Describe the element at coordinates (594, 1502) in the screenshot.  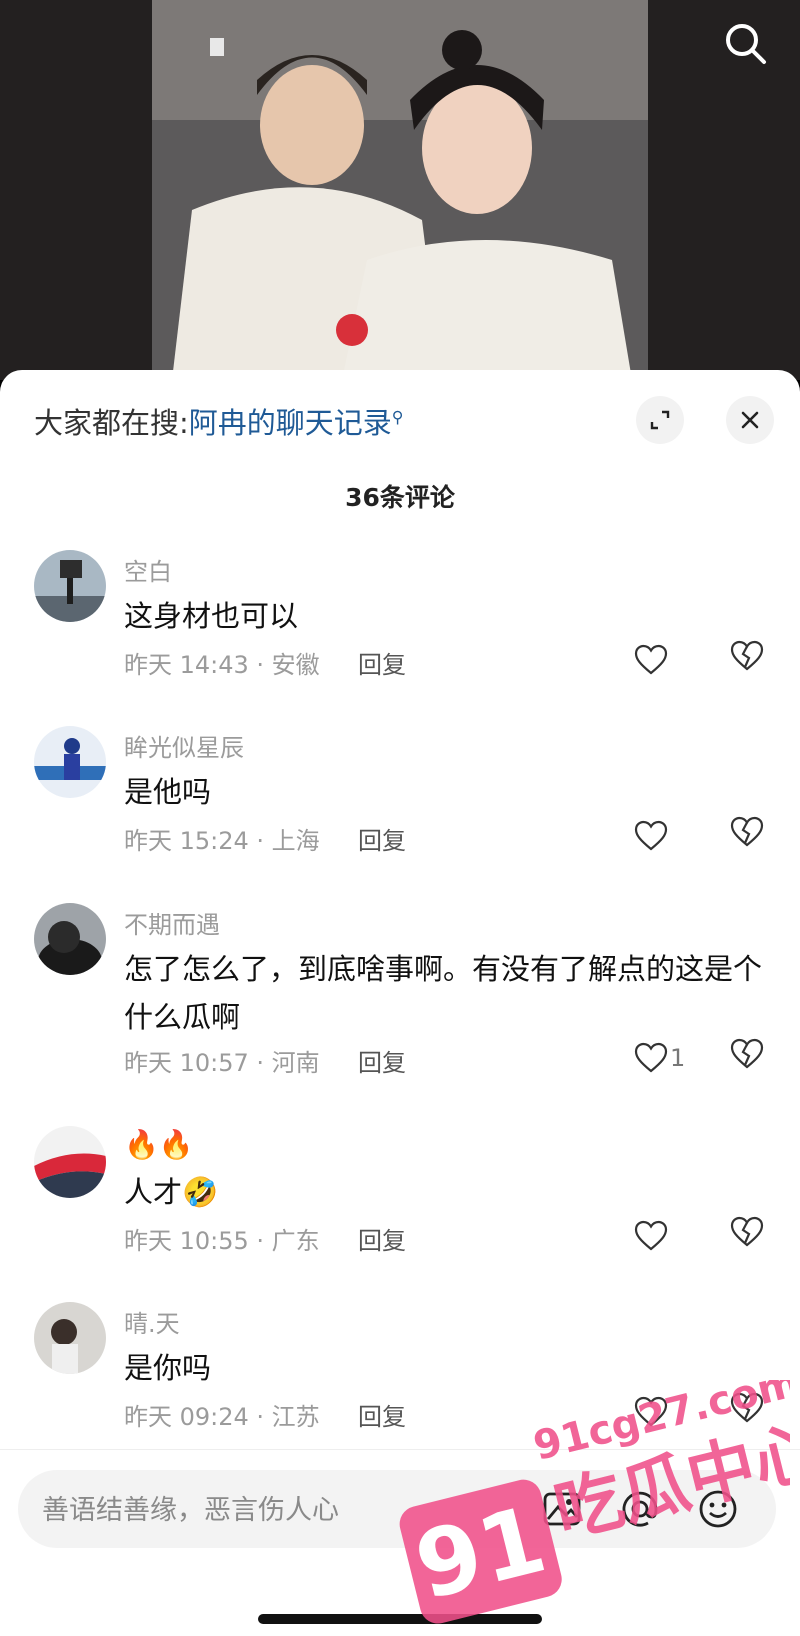
I see `site-watermark-logo: 91 91cg27.com 吃瓜中心` at that location.